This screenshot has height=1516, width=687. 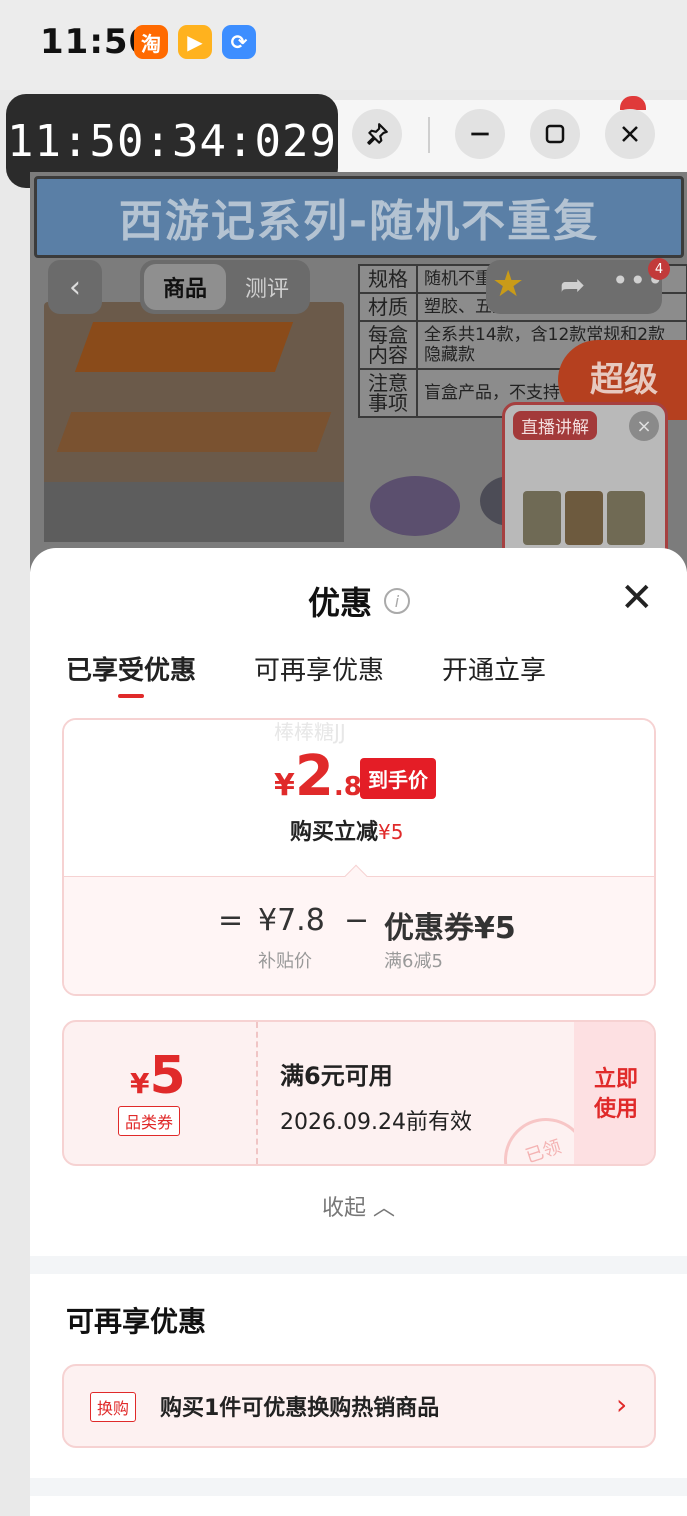 What do you see at coordinates (347, 787) in the screenshot?
I see `price-decimal: .8` at bounding box center [347, 787].